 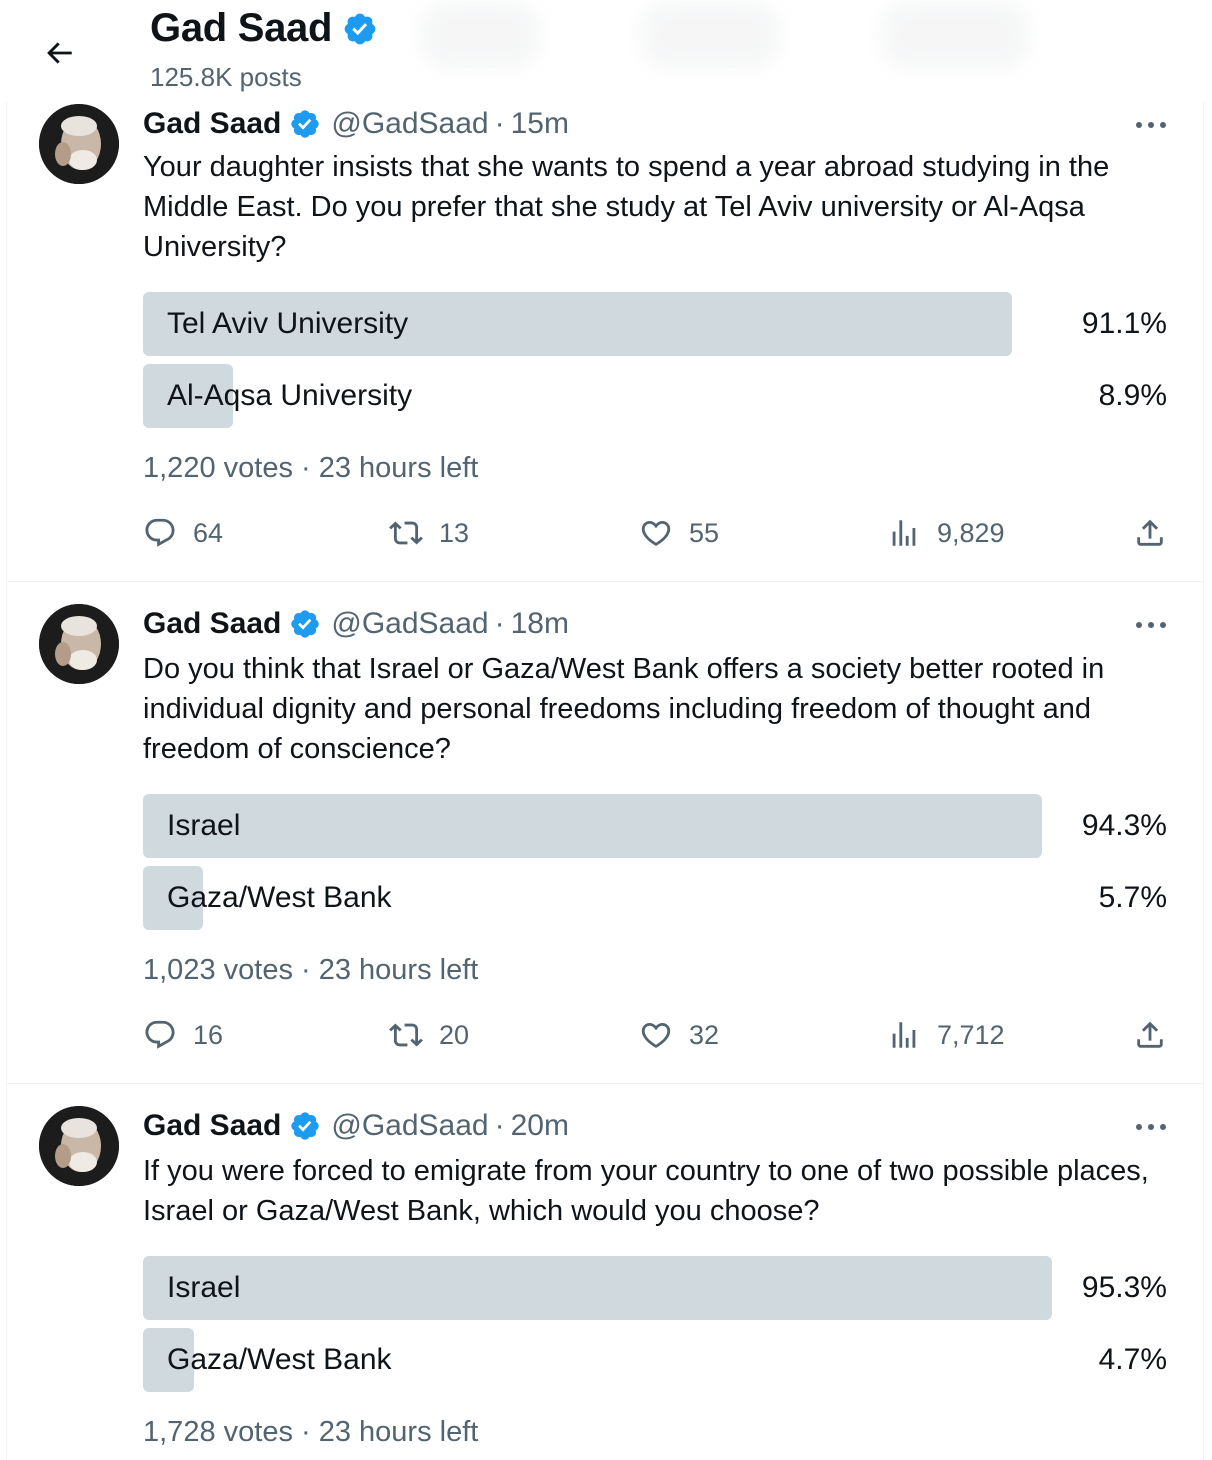 I want to click on reply-count: 16, so click(x=208, y=1034).